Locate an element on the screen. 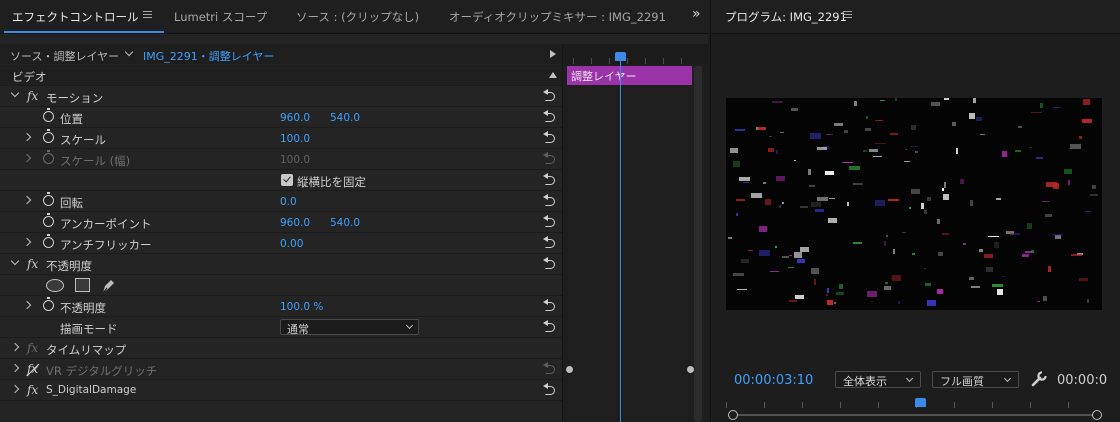  anchor-y-value: 540.0 is located at coordinates (345, 223).